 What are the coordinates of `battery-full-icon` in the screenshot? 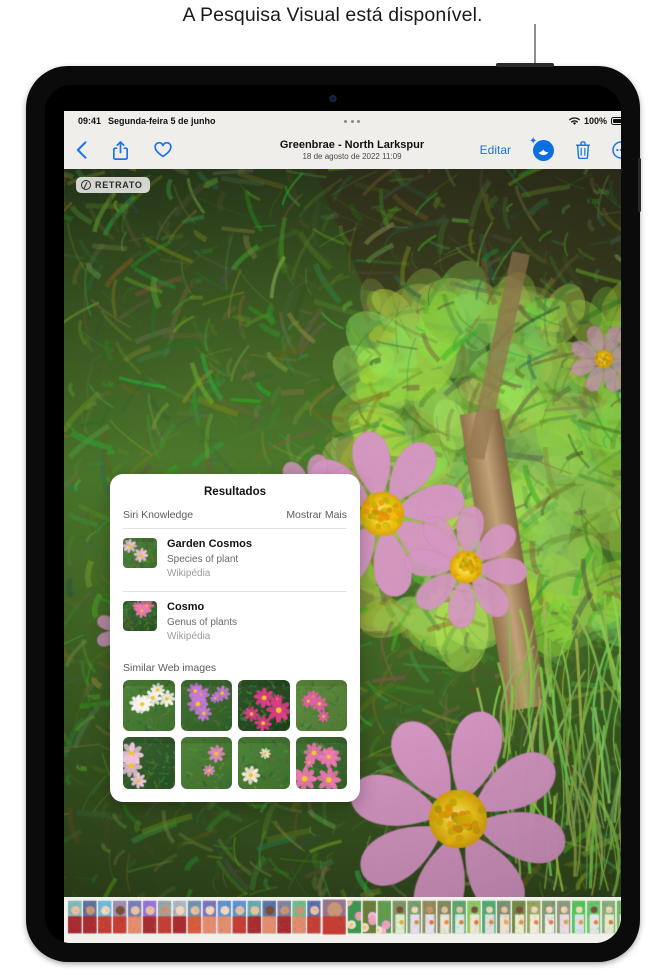 It's located at (616, 121).